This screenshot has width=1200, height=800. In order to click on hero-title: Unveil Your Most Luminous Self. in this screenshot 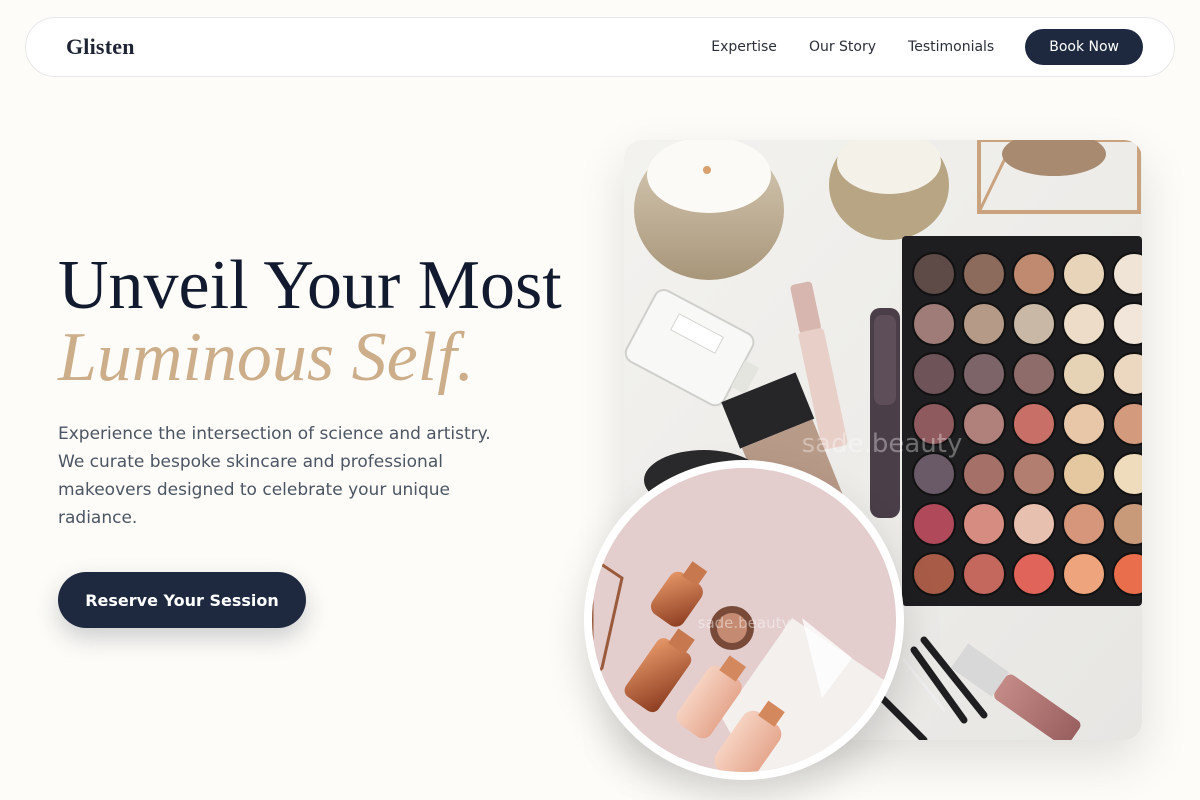, I will do `click(310, 322)`.